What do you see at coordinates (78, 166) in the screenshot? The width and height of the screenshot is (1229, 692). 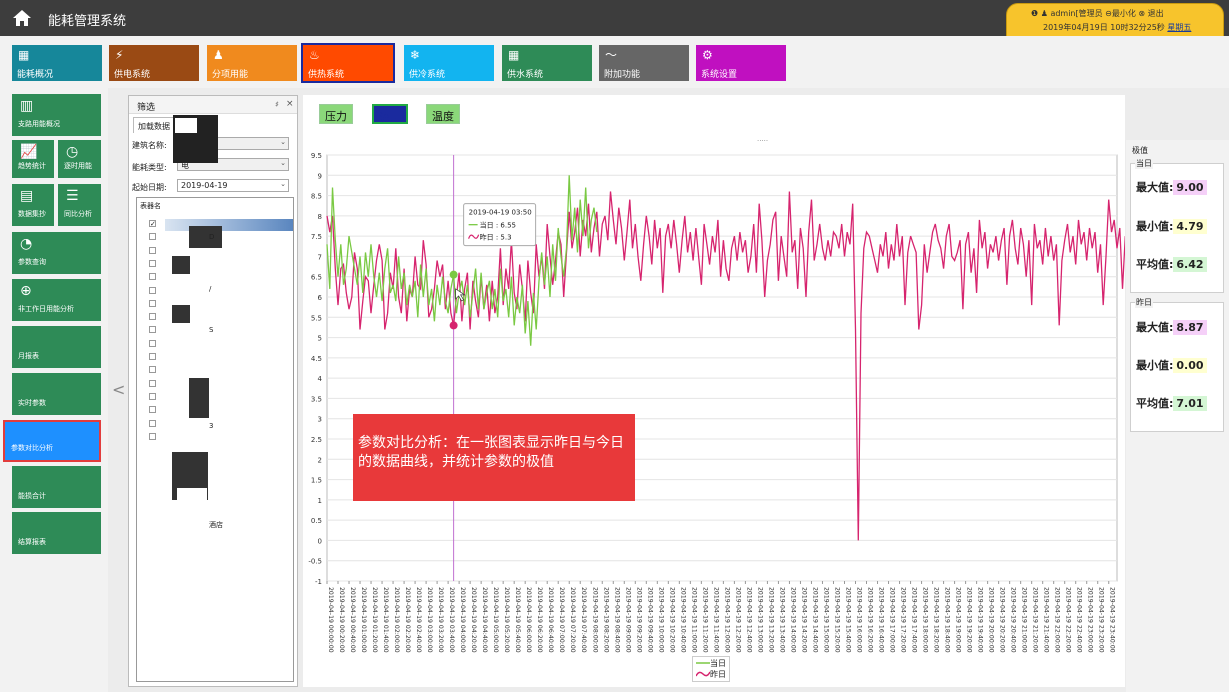 I see `sidebar-item-label: 逐时用能` at bounding box center [78, 166].